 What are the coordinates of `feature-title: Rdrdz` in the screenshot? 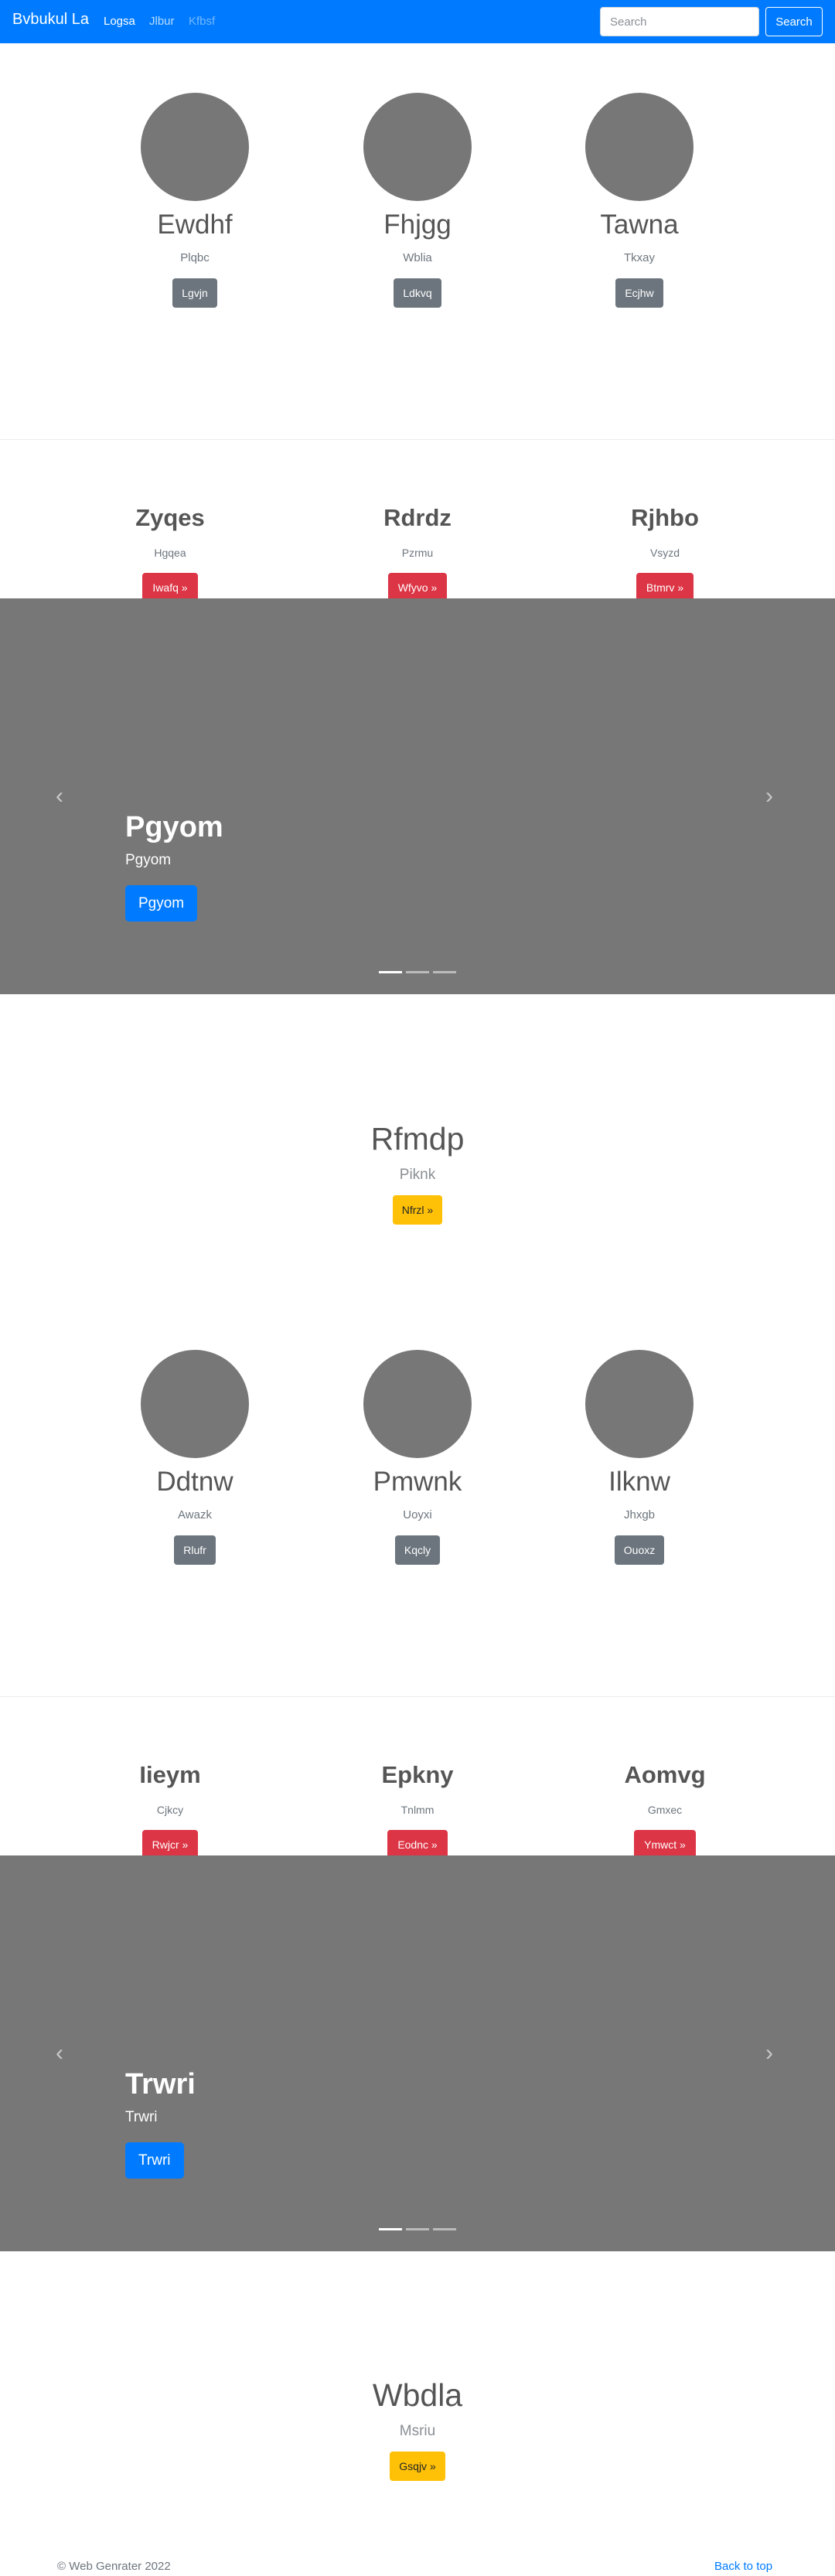 It's located at (417, 517).